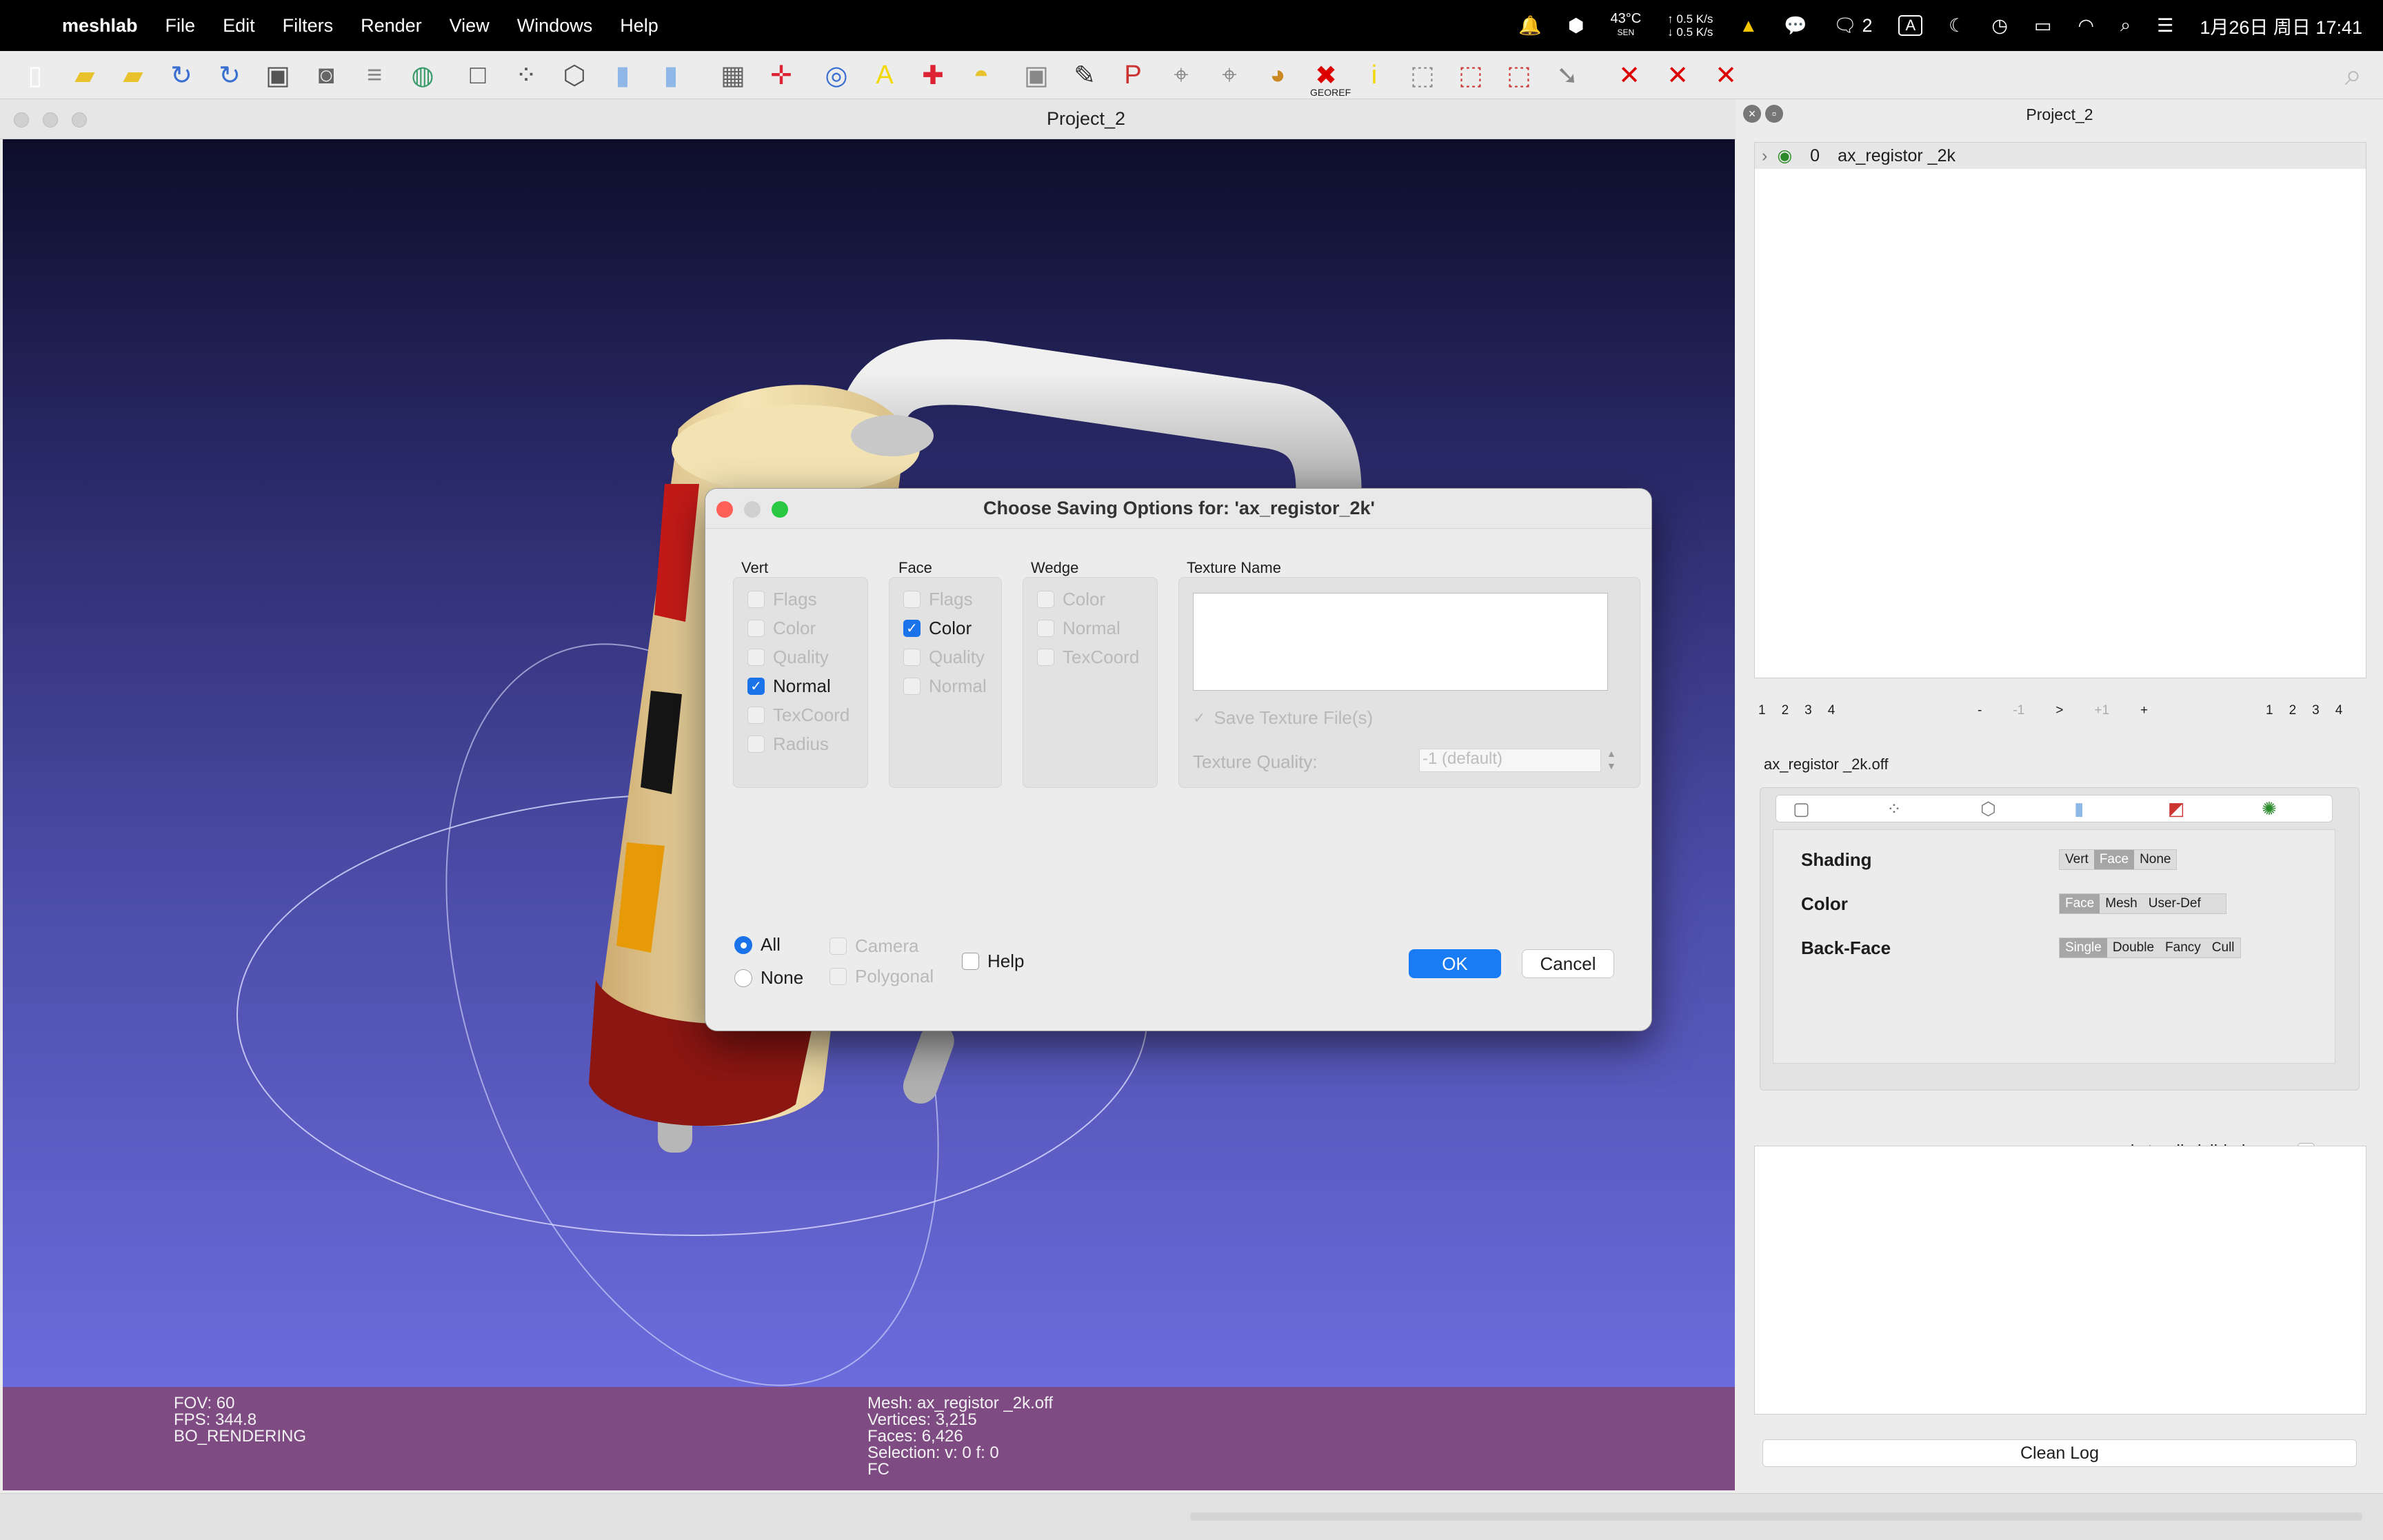  What do you see at coordinates (374, 75) in the screenshot?
I see `layers-icon: ≡` at bounding box center [374, 75].